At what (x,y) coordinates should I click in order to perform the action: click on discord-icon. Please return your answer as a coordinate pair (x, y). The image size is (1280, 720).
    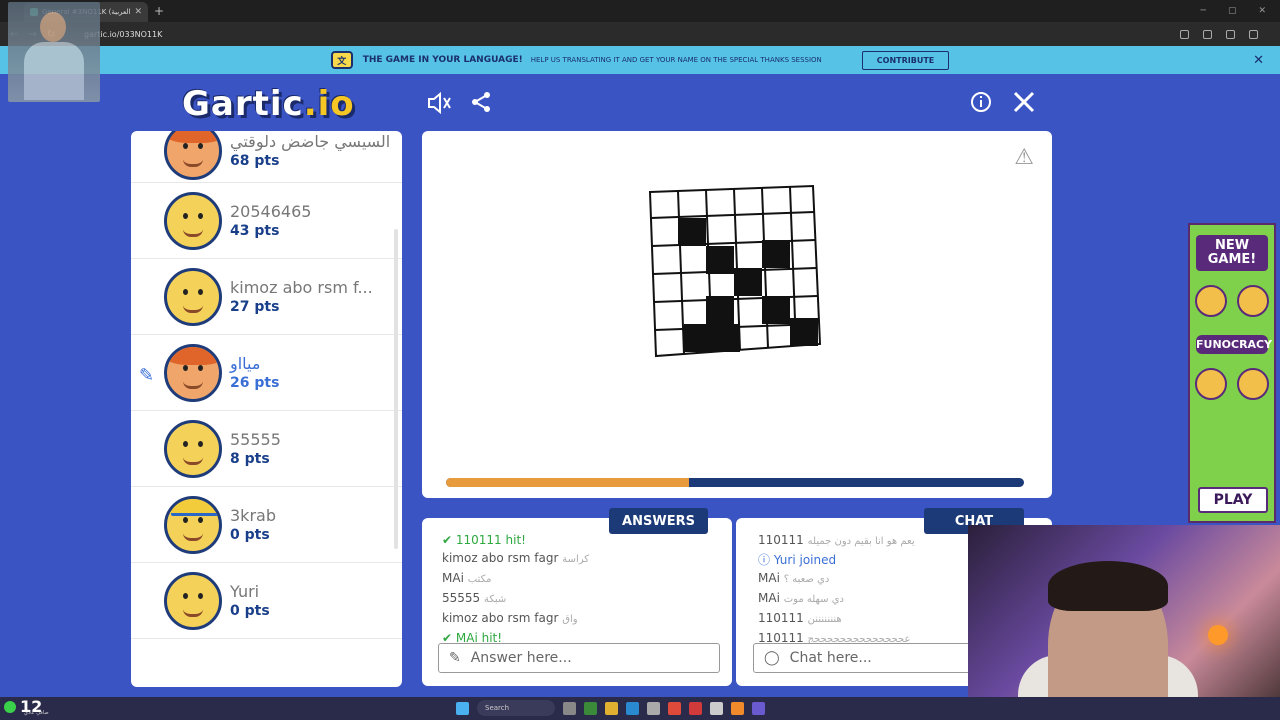
    Looking at the image, I should click on (758, 708).